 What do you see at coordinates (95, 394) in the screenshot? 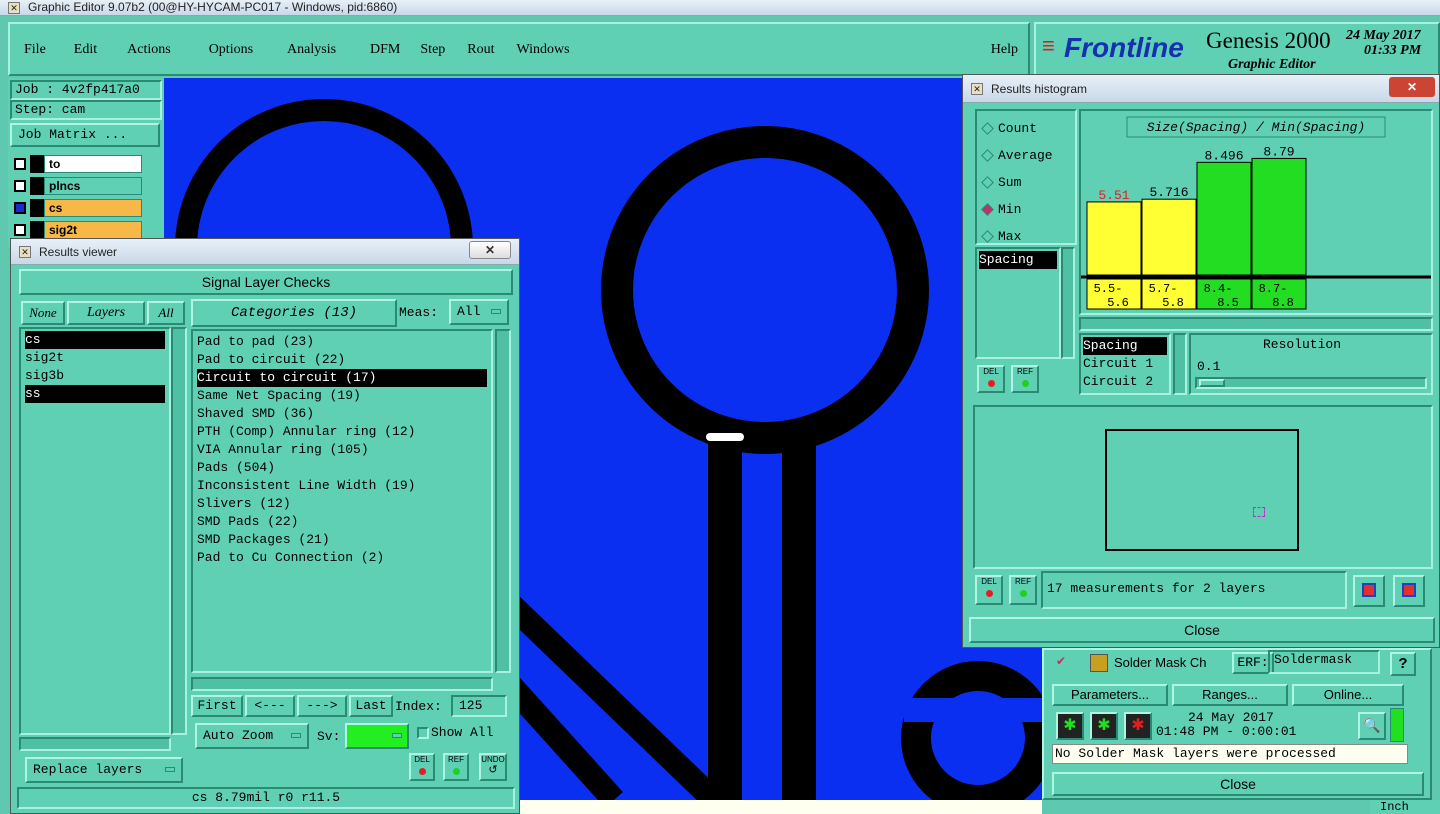
I see `layer-list-item: ss` at bounding box center [95, 394].